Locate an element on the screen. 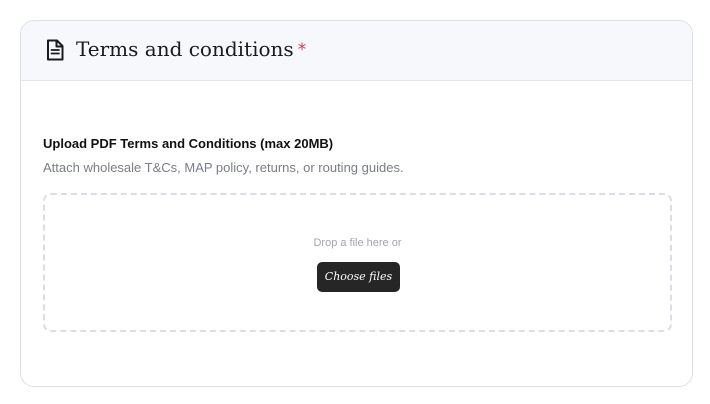  dropzone-text: Drop a file here or is located at coordinates (357, 243).